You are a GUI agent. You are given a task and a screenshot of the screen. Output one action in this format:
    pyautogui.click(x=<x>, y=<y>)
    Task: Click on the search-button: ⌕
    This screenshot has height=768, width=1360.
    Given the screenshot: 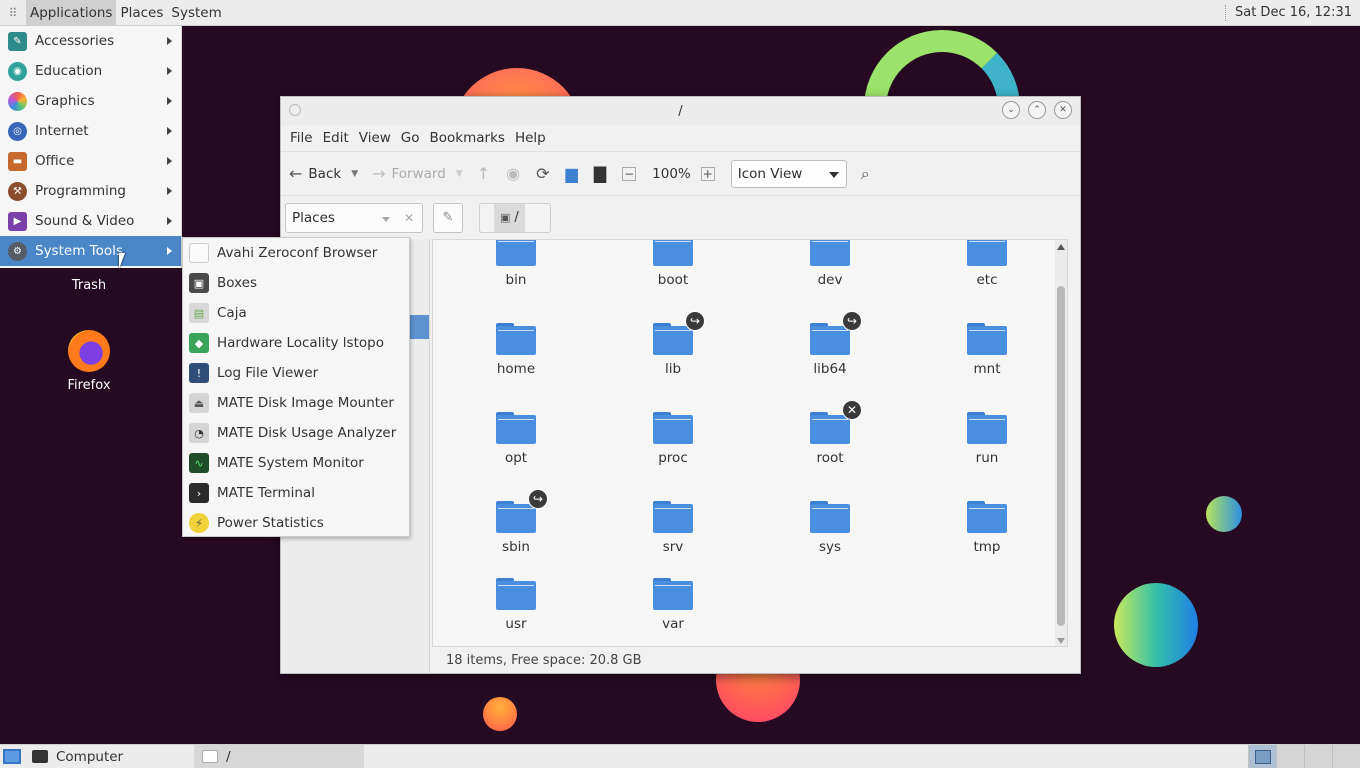 What is the action you would take?
    pyautogui.click(x=868, y=174)
    